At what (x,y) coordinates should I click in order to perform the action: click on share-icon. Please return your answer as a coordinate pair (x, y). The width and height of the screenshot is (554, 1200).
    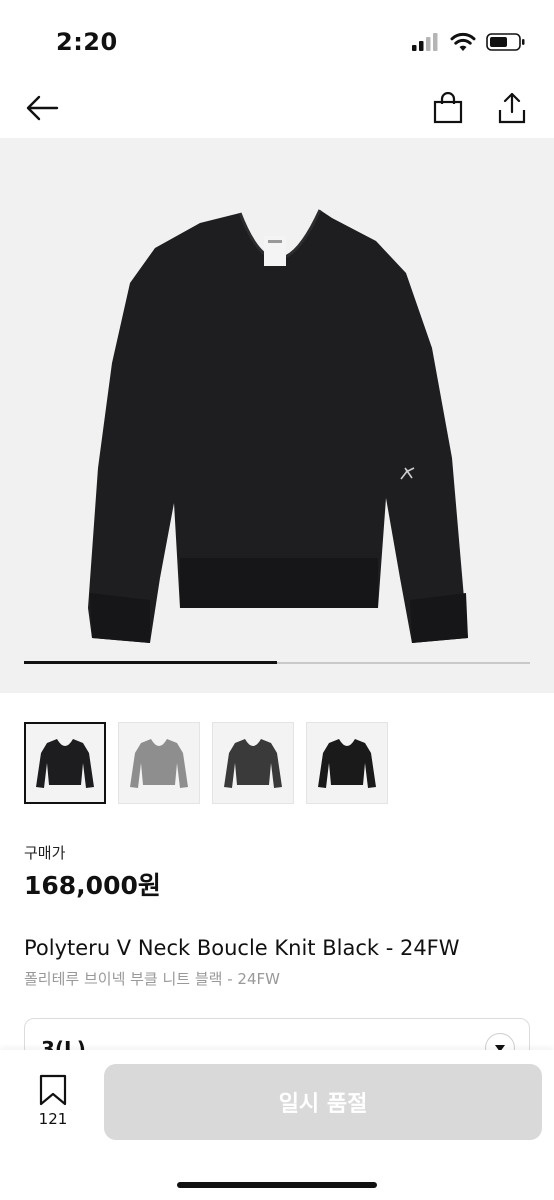
    Looking at the image, I should click on (512, 108).